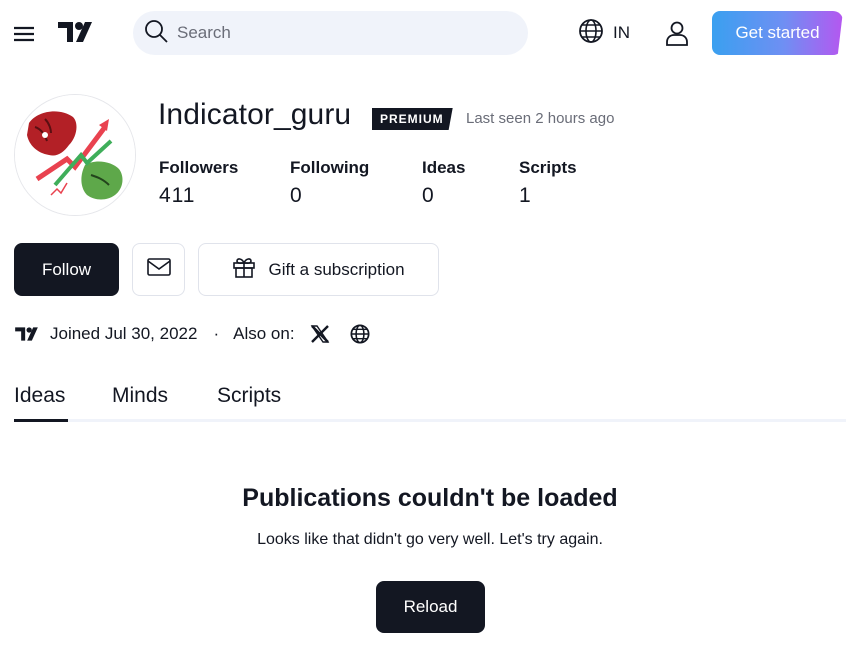 The height and width of the screenshot is (658, 851). I want to click on gift-icon, so click(244, 269).